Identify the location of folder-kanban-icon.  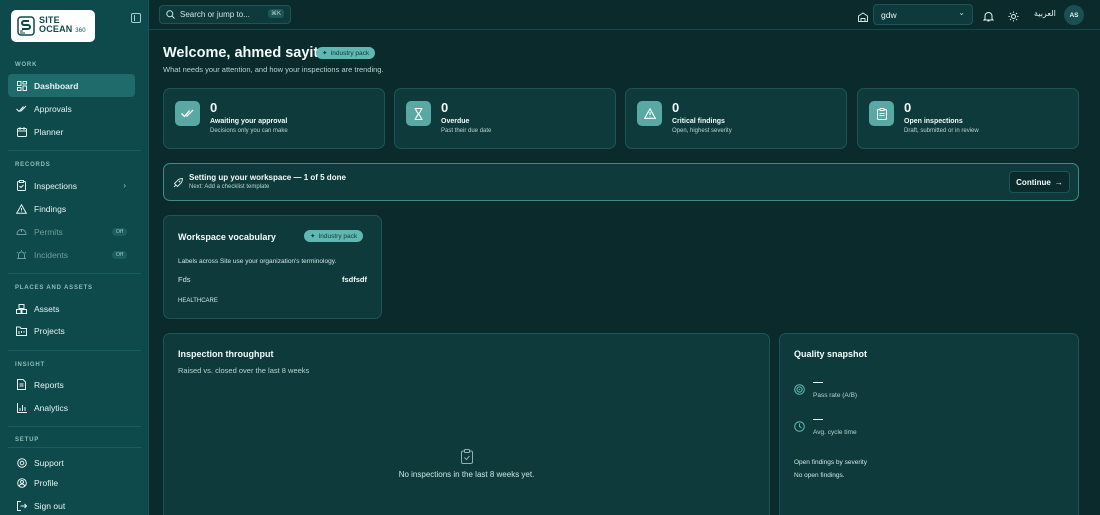
(21, 330).